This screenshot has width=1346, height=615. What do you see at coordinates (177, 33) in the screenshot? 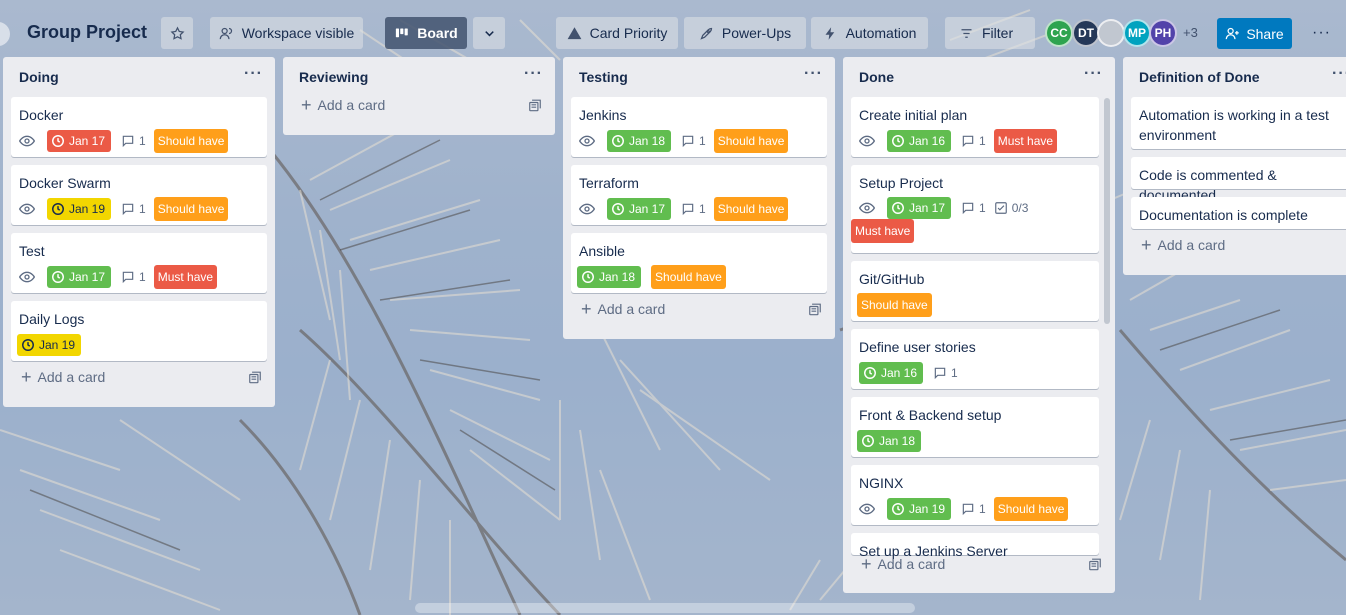
I see `star-button` at bounding box center [177, 33].